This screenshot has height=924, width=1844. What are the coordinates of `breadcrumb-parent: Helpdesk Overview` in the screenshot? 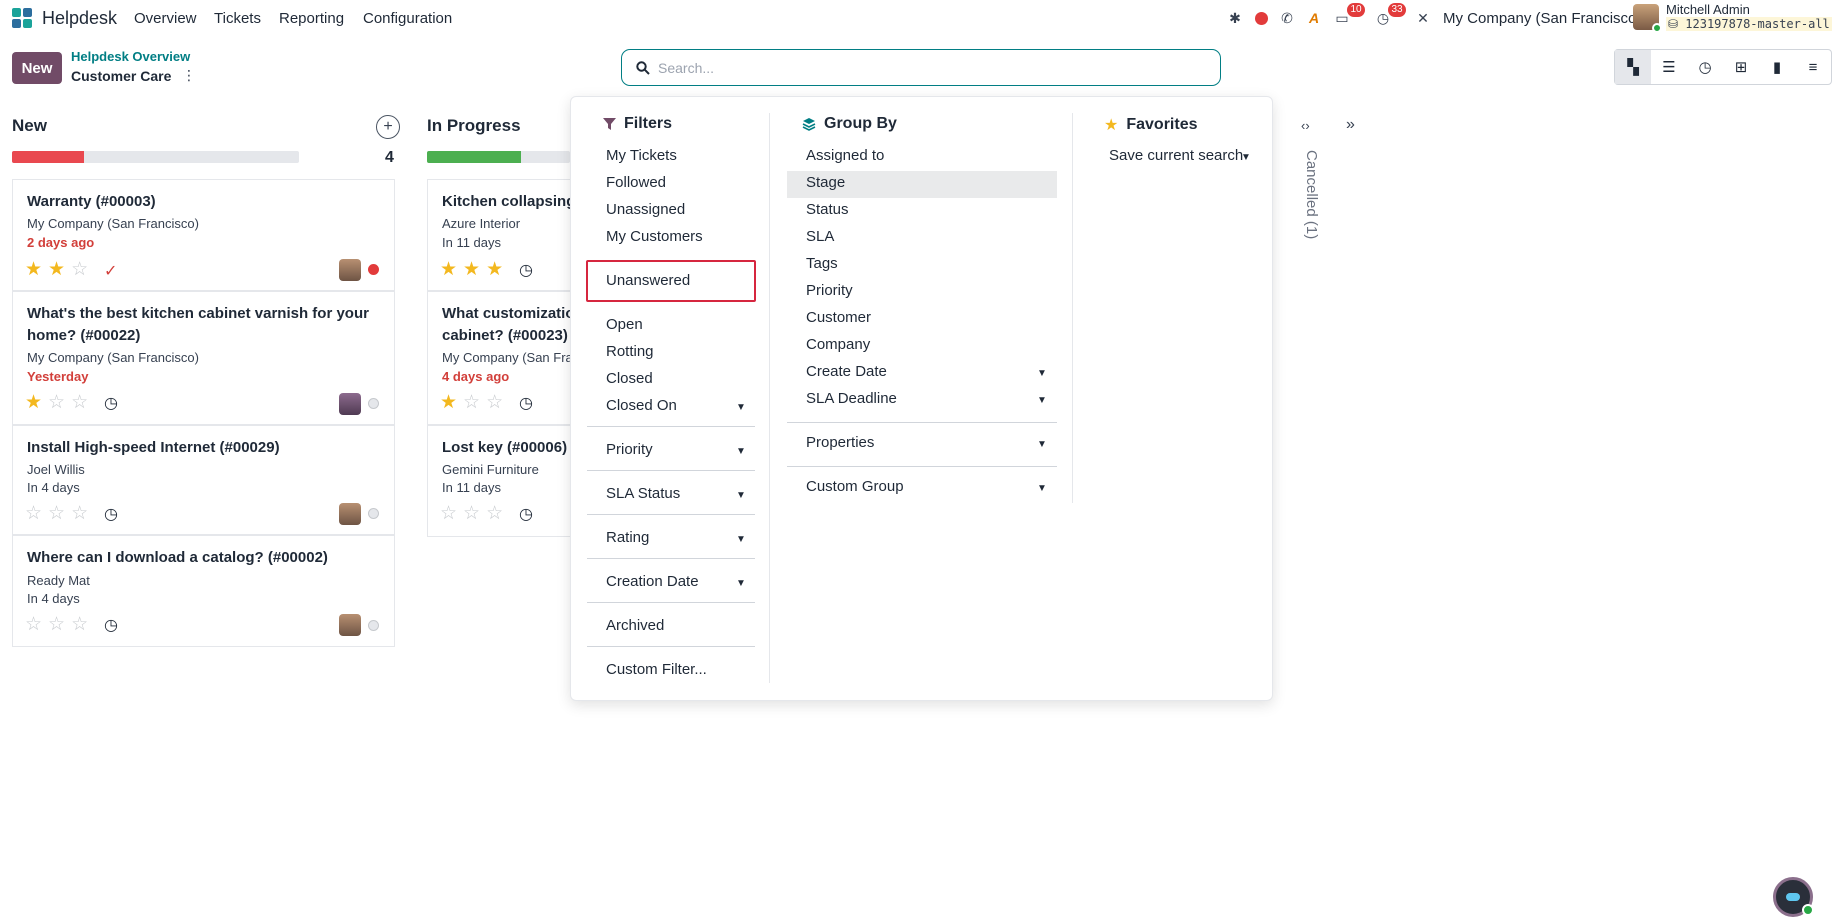 It's located at (130, 56).